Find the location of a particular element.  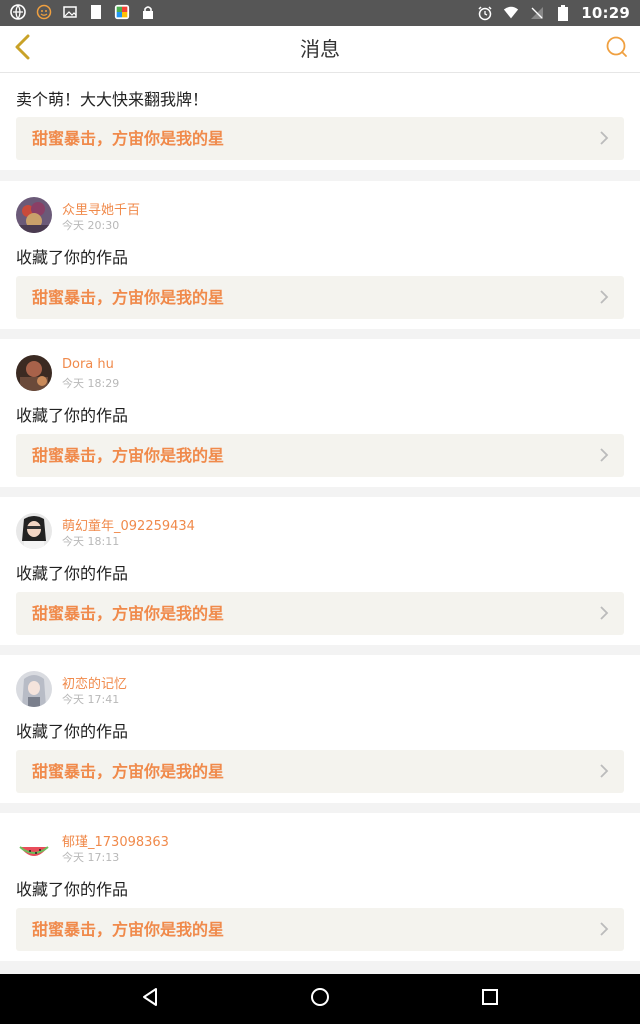

white-card-icon is located at coordinates (96, 12).